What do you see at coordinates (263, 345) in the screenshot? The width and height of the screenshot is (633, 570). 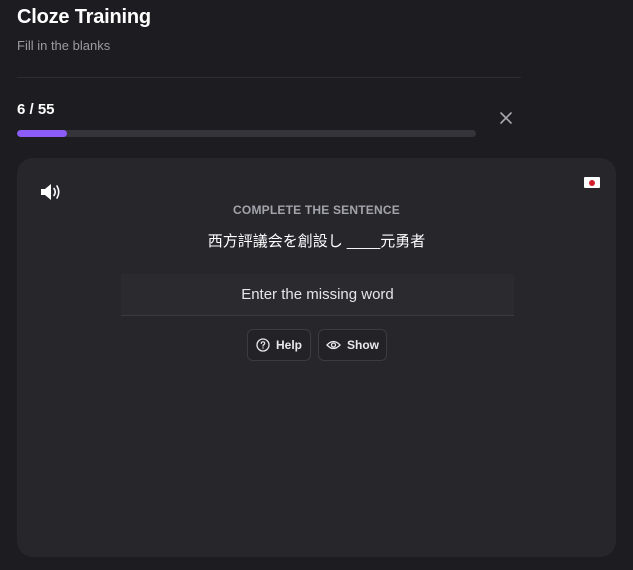 I see `question-circle-icon` at bounding box center [263, 345].